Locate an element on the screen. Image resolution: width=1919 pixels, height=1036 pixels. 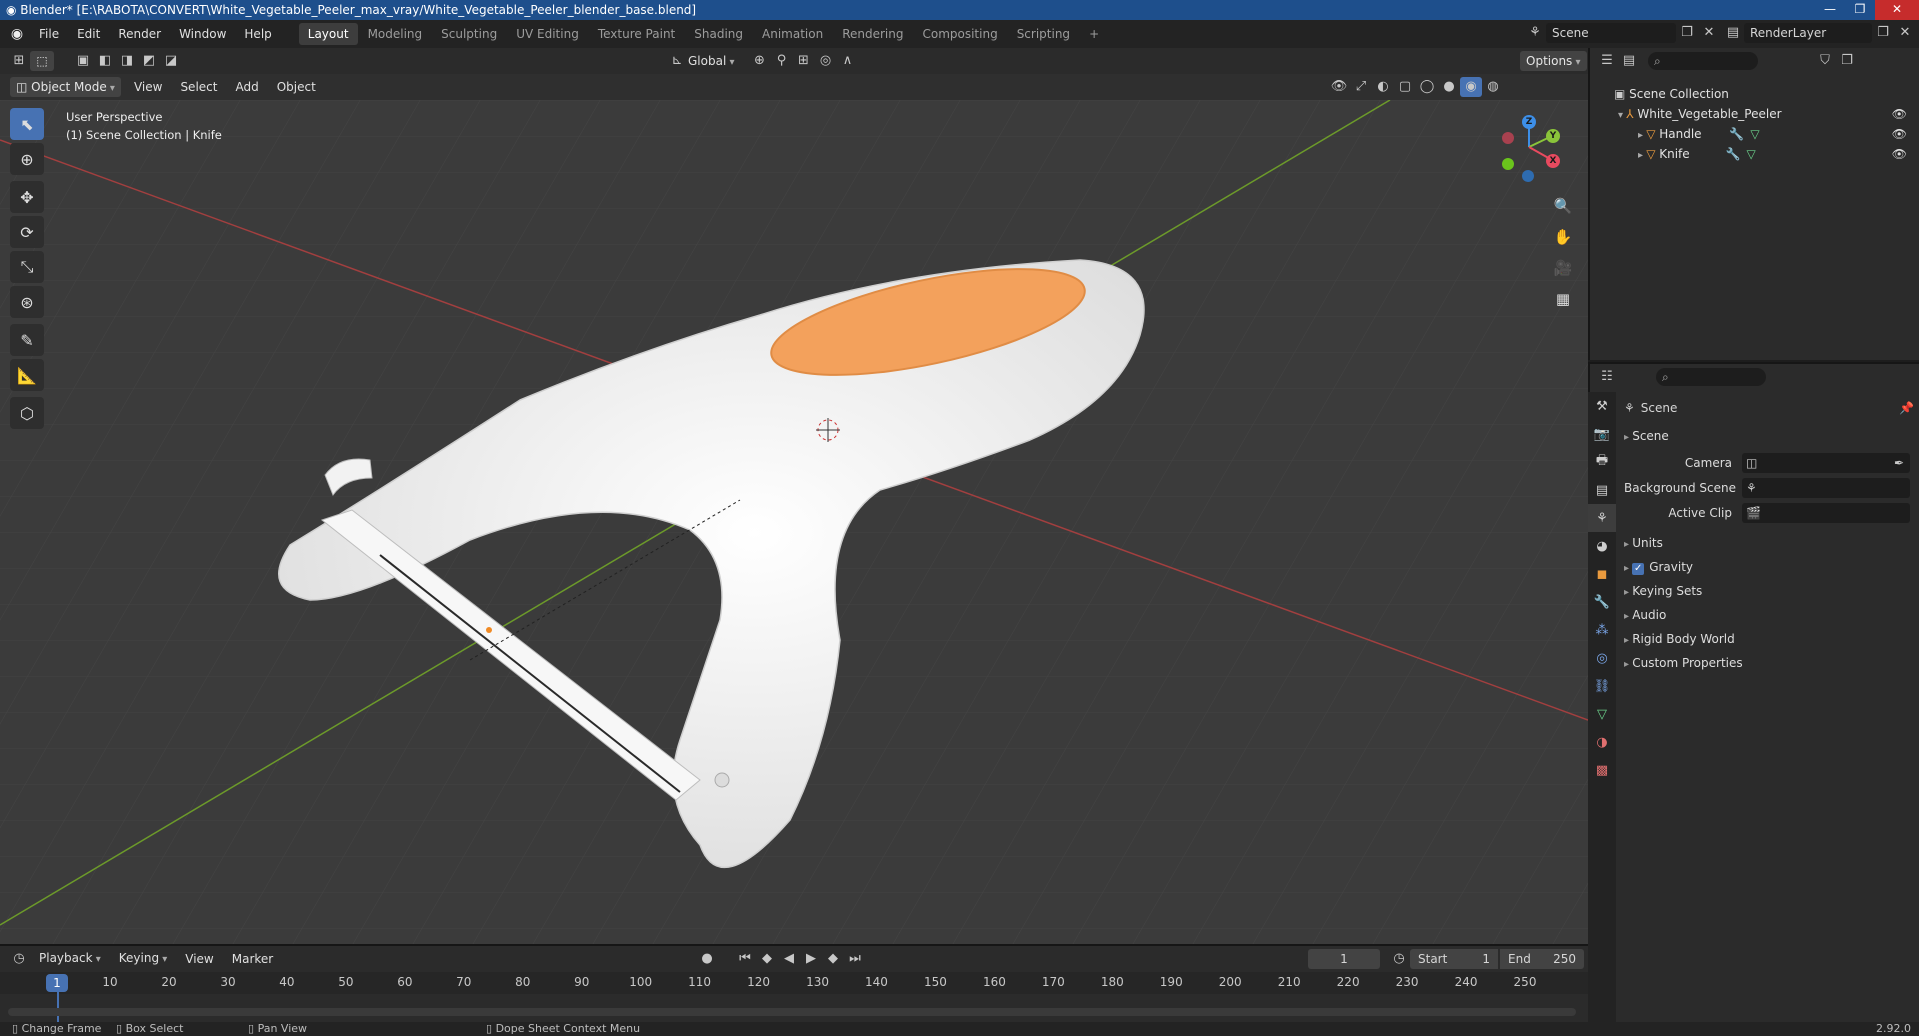
annotate-tool-icon: ✎ is located at coordinates (27, 340).